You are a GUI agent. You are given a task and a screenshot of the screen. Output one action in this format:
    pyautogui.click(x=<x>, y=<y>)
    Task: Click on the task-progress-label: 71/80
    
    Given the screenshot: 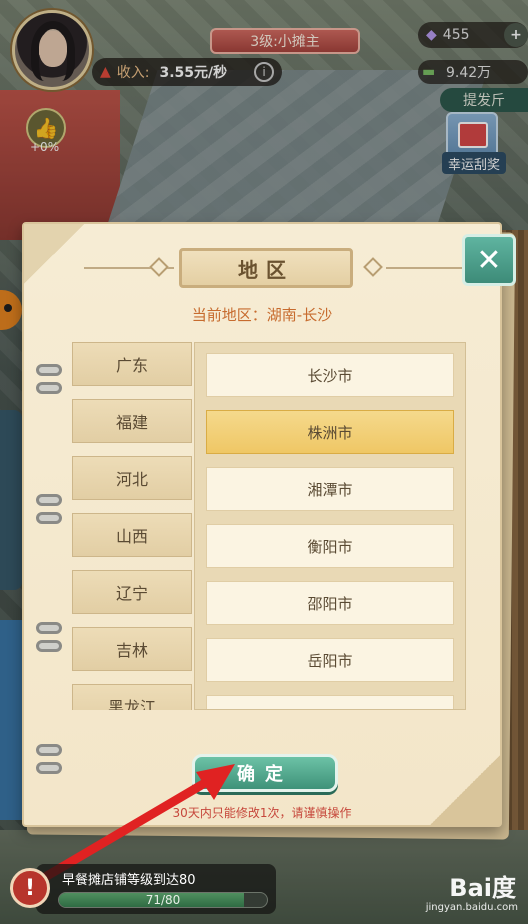 What is the action you would take?
    pyautogui.click(x=163, y=900)
    